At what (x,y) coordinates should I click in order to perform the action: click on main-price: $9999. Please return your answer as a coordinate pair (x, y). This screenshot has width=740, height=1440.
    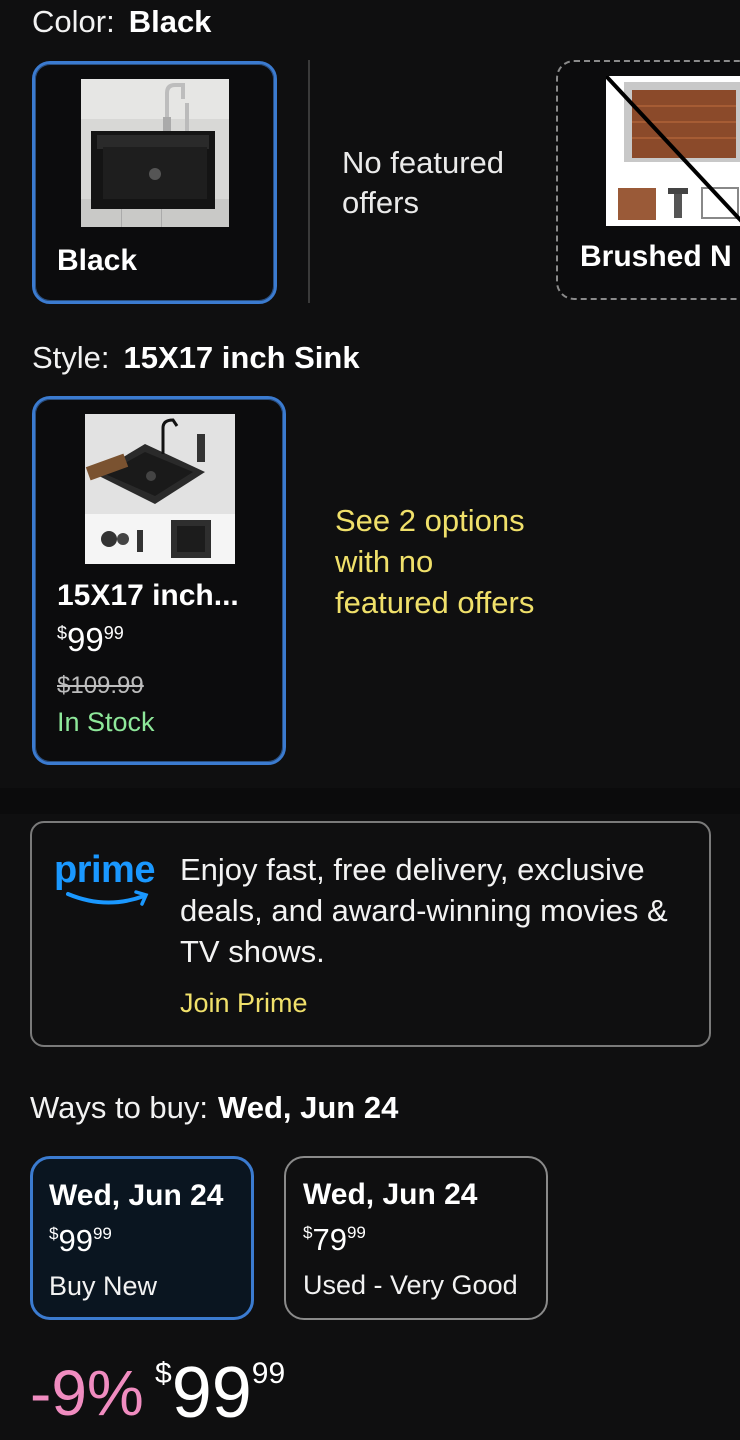
    Looking at the image, I should click on (220, 1393).